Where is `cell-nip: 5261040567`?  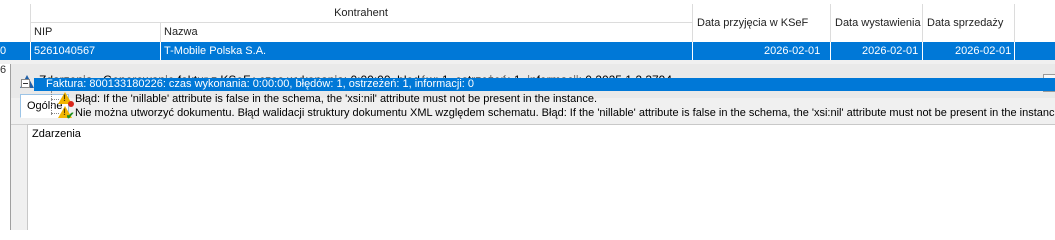
cell-nip: 5261040567 is located at coordinates (65, 51).